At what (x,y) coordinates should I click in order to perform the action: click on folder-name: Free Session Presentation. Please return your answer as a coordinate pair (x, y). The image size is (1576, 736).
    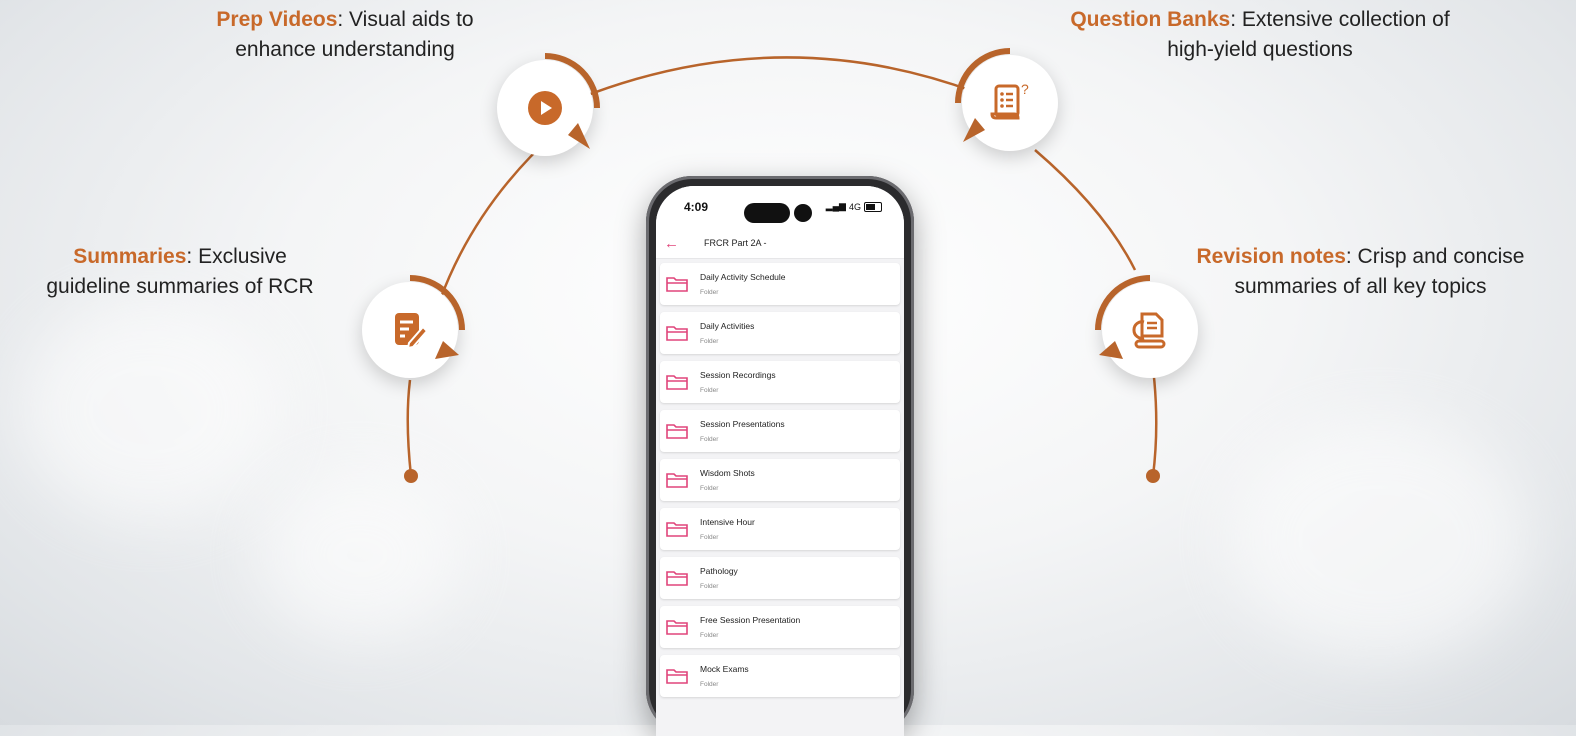
    Looking at the image, I should click on (750, 620).